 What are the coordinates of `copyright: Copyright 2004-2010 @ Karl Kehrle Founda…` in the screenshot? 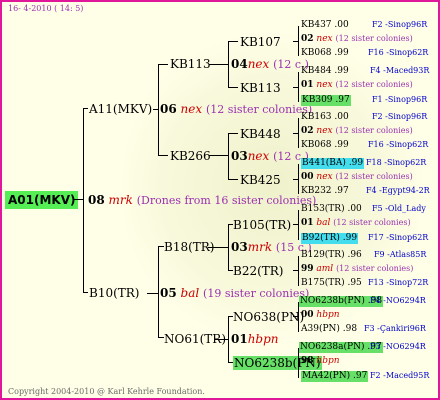 It's located at (106, 391).